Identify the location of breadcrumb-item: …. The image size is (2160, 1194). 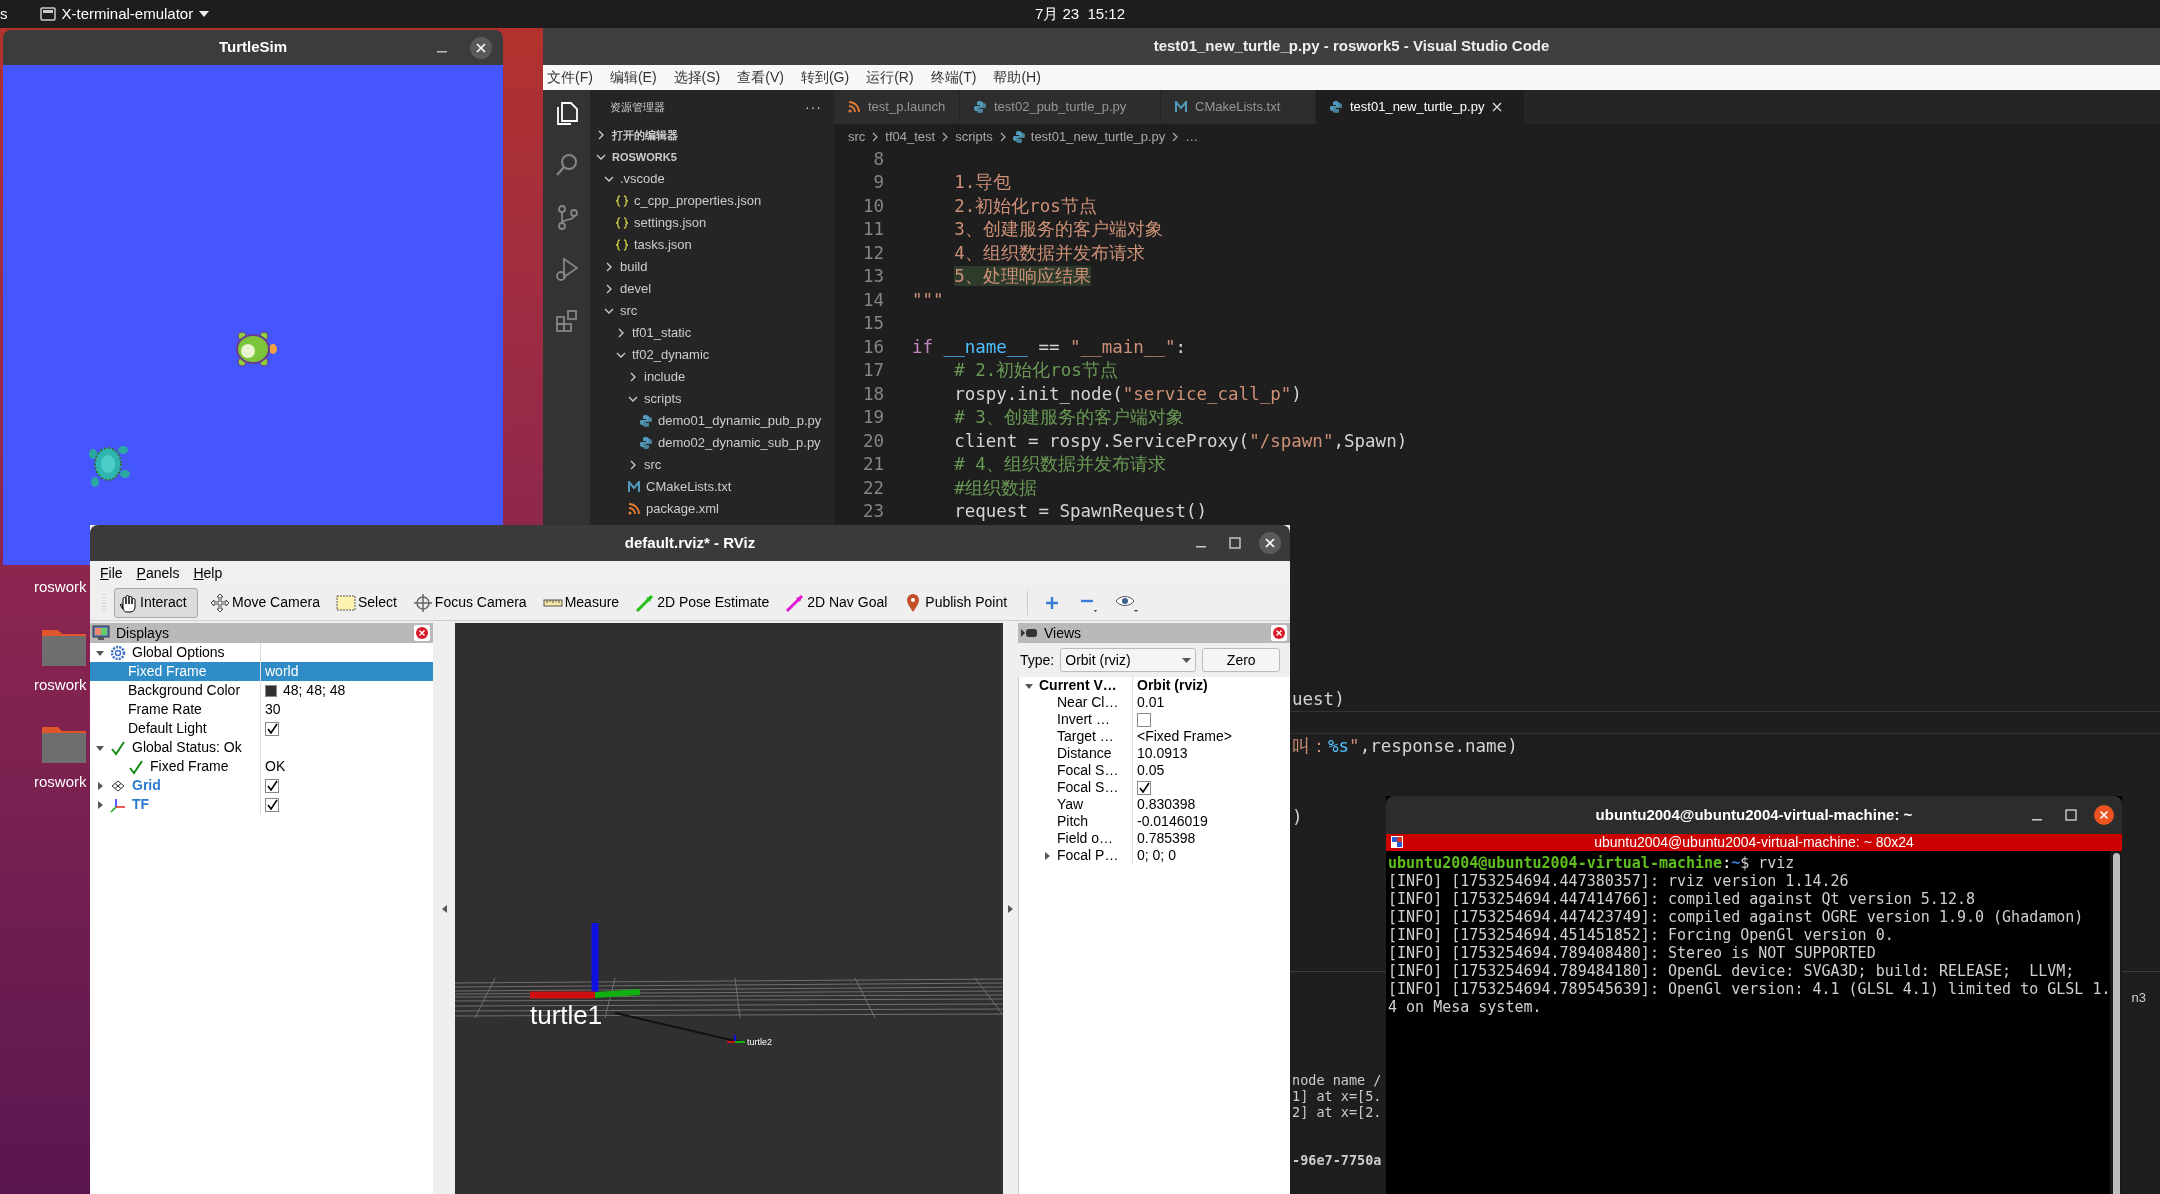
(1192, 136).